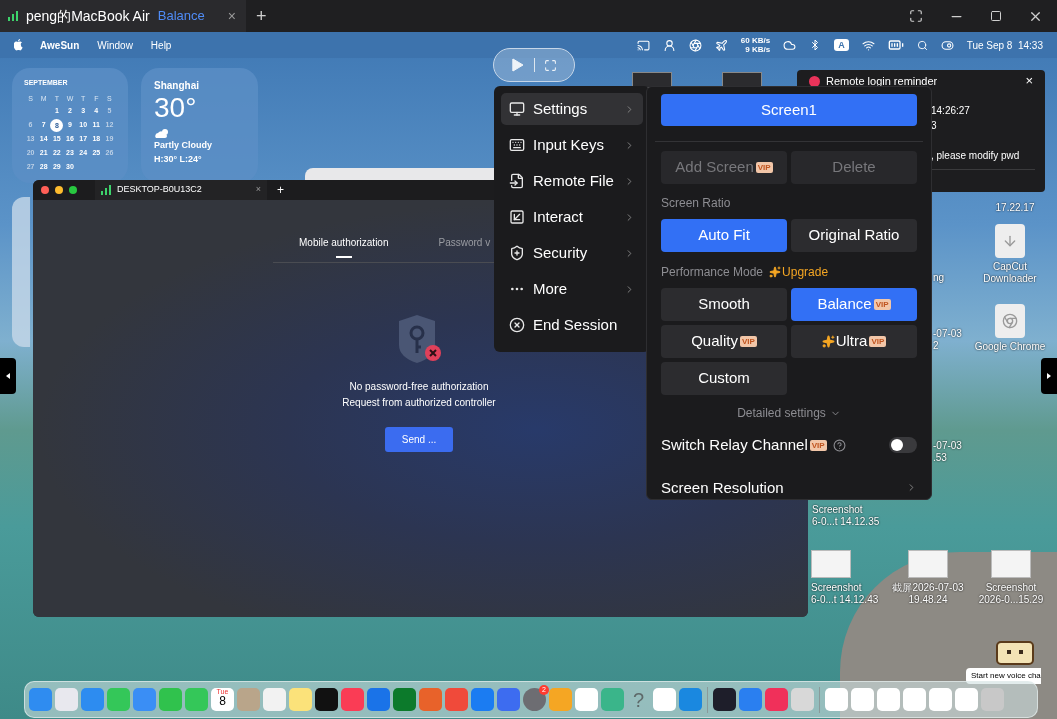  I want to click on file-label: 2, so click(936, 346).